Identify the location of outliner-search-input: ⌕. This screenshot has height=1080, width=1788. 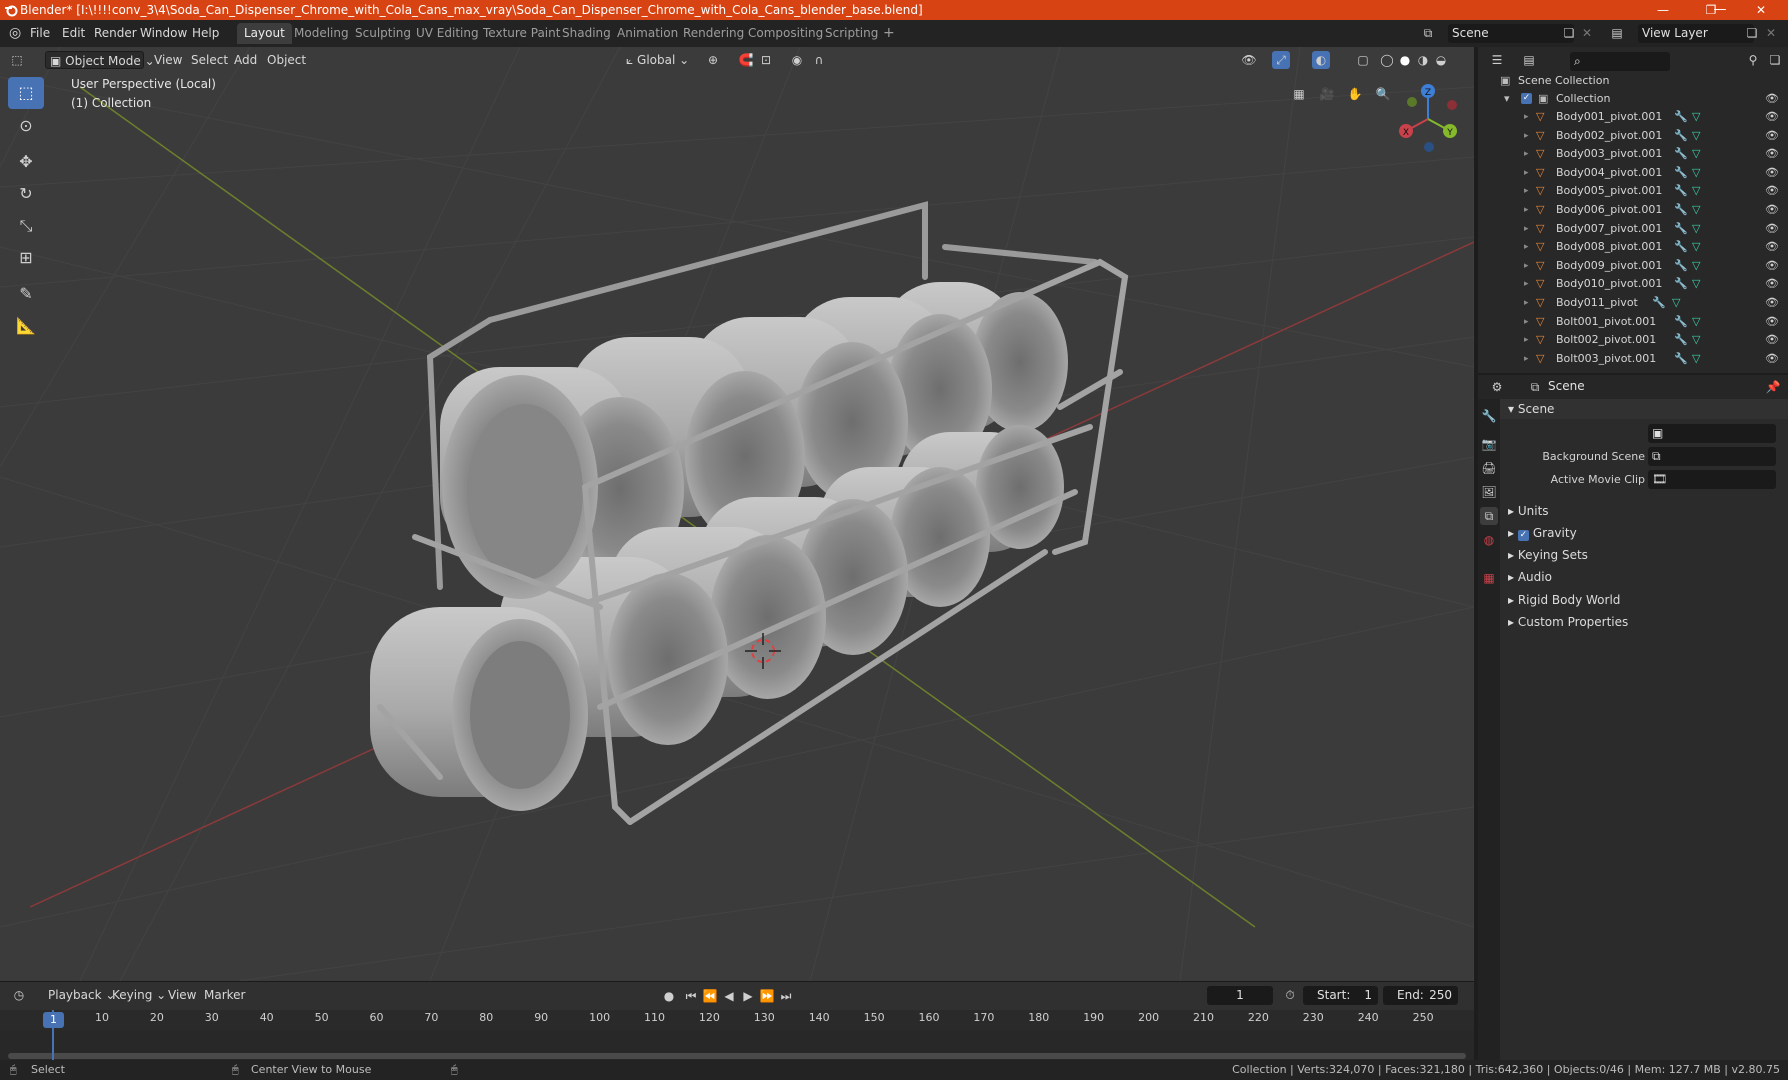
(1620, 61).